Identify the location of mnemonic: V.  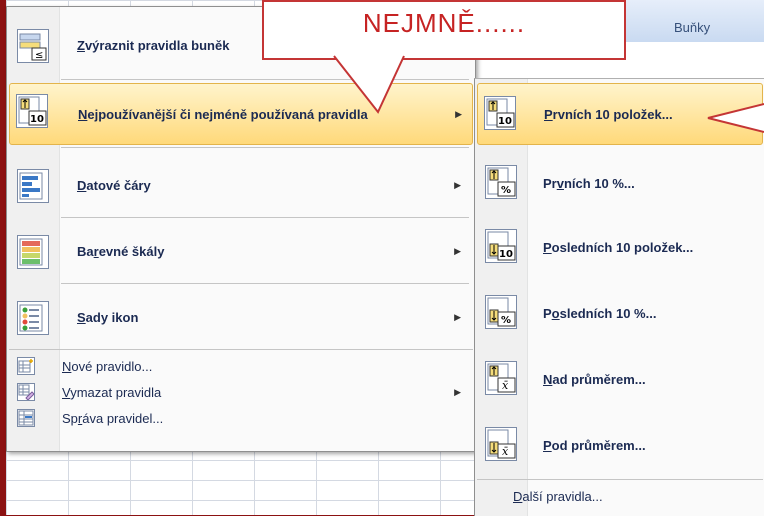
(66, 392).